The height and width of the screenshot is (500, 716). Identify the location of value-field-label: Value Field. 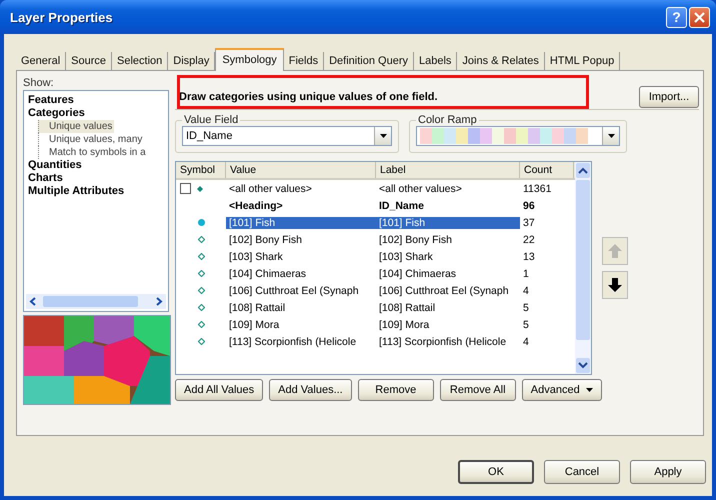
(211, 120).